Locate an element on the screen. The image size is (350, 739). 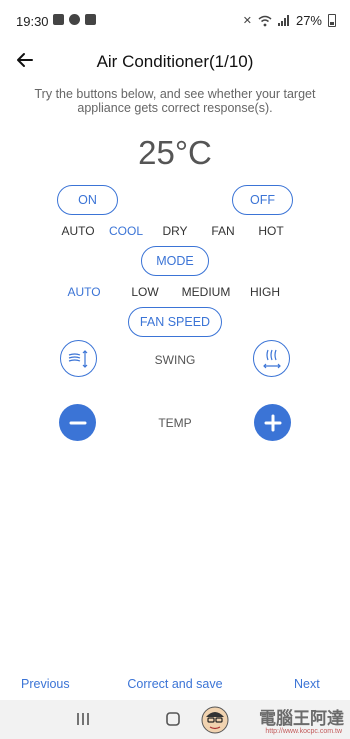
recent-apps-icon is located at coordinates (83, 719).